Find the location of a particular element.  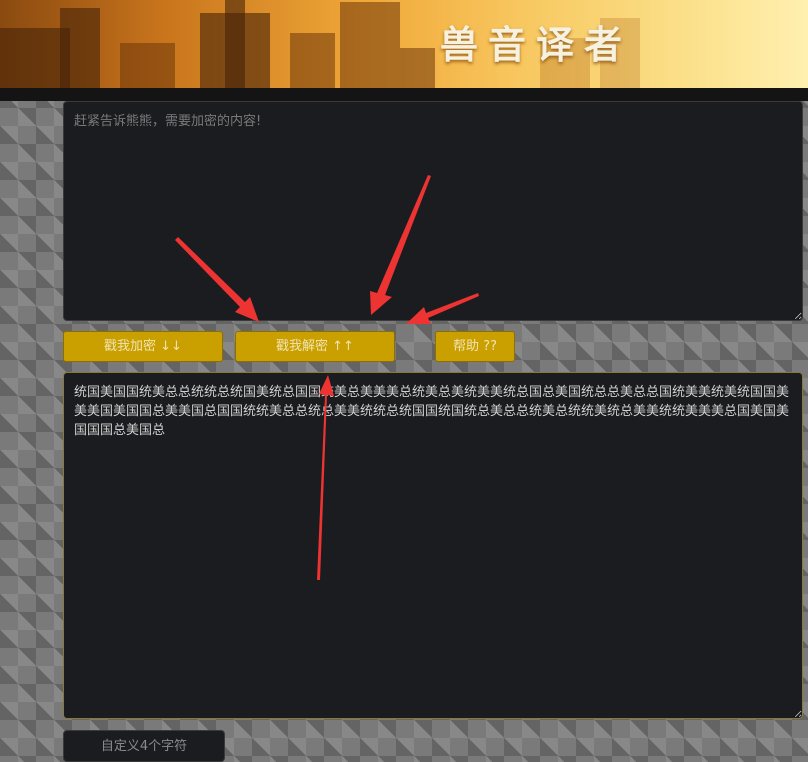

help-button: 帮助 ?? is located at coordinates (475, 346).